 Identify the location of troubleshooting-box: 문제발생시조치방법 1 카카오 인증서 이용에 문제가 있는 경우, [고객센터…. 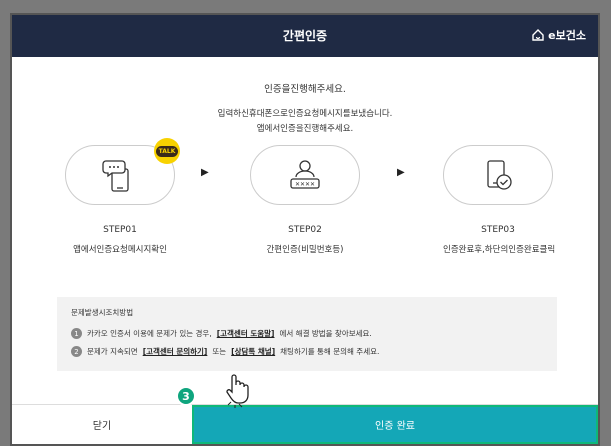
(307, 334).